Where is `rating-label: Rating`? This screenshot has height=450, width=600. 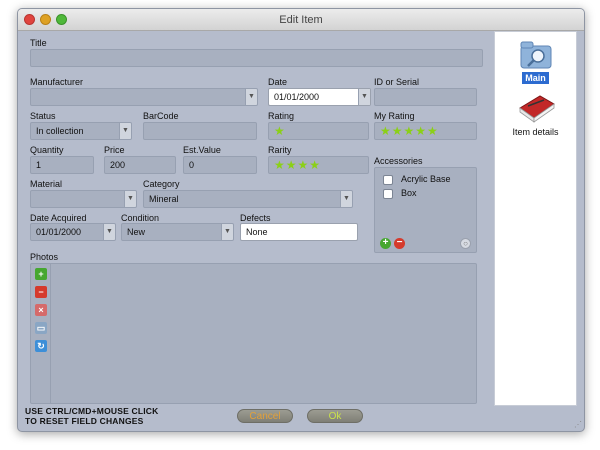 rating-label: Rating is located at coordinates (281, 116).